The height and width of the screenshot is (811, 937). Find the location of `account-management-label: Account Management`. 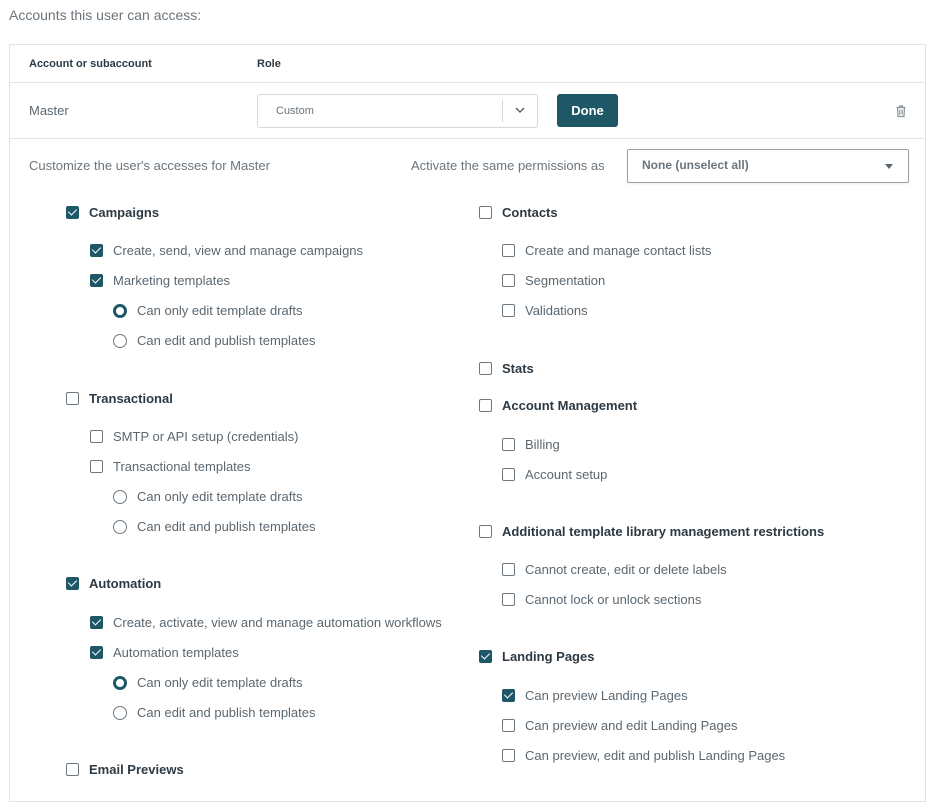

account-management-label: Account Management is located at coordinates (570, 405).